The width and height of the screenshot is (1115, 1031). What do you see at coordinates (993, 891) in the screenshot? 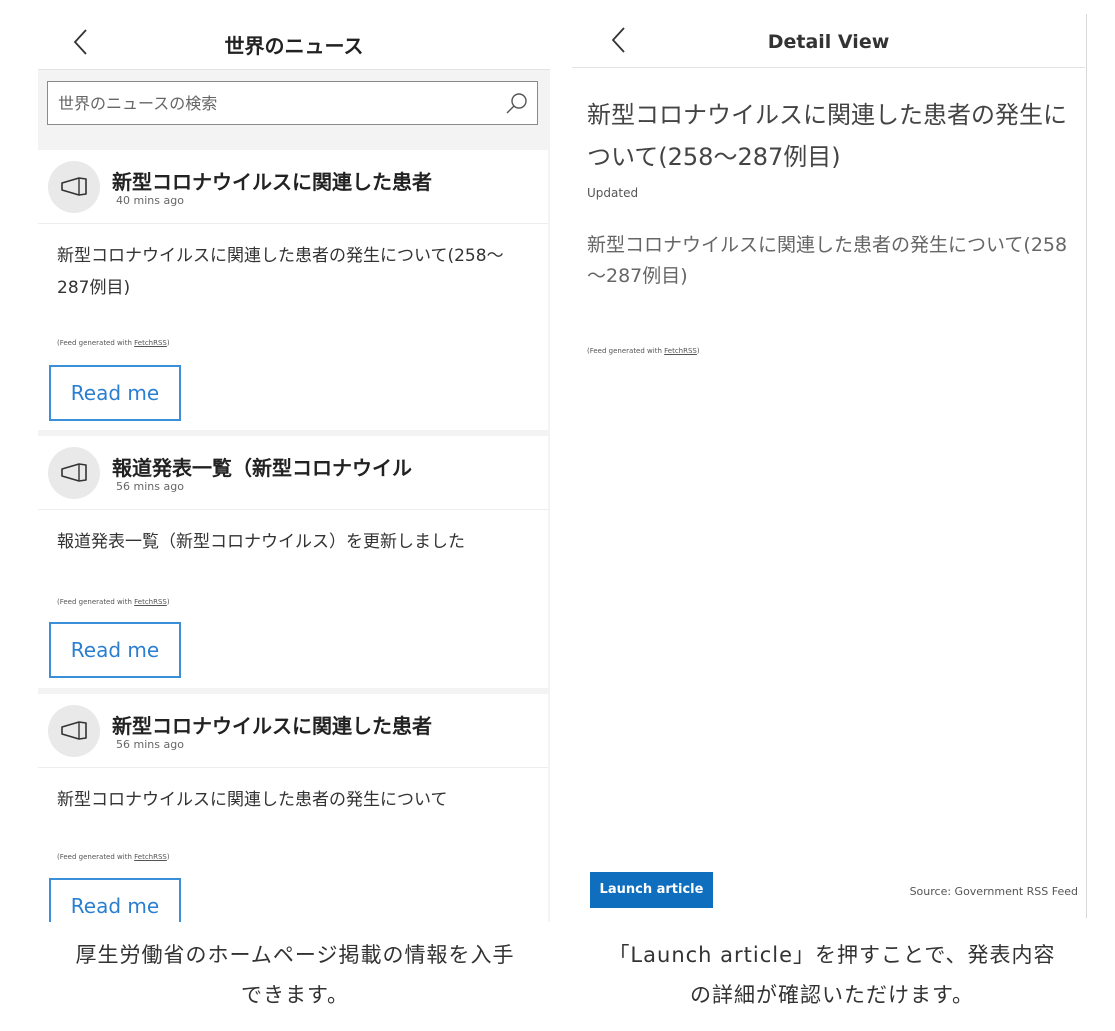
I see `source-label: Source: Government RSS Feed` at bounding box center [993, 891].